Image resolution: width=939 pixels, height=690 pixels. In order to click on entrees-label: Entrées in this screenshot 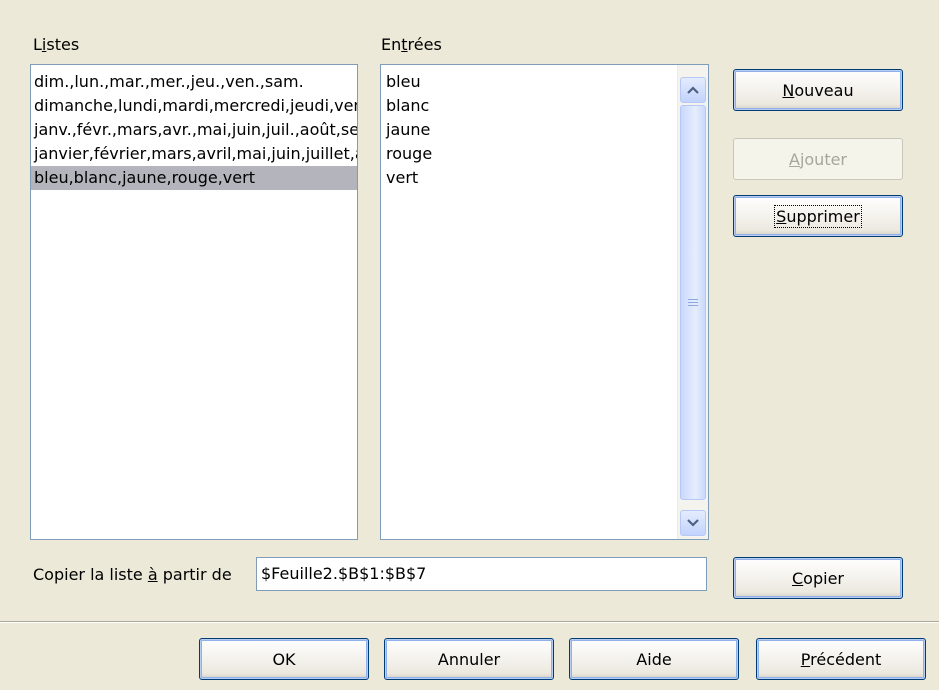, I will do `click(411, 44)`.